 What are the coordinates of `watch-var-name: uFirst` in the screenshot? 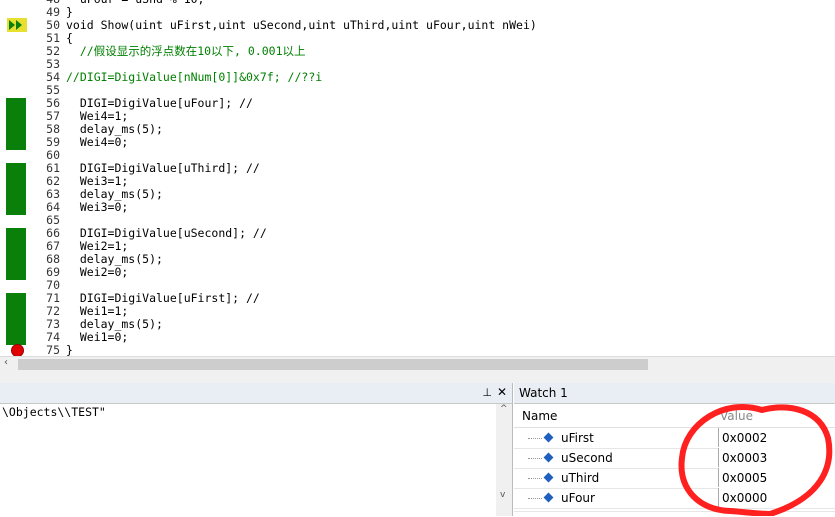 It's located at (577, 438).